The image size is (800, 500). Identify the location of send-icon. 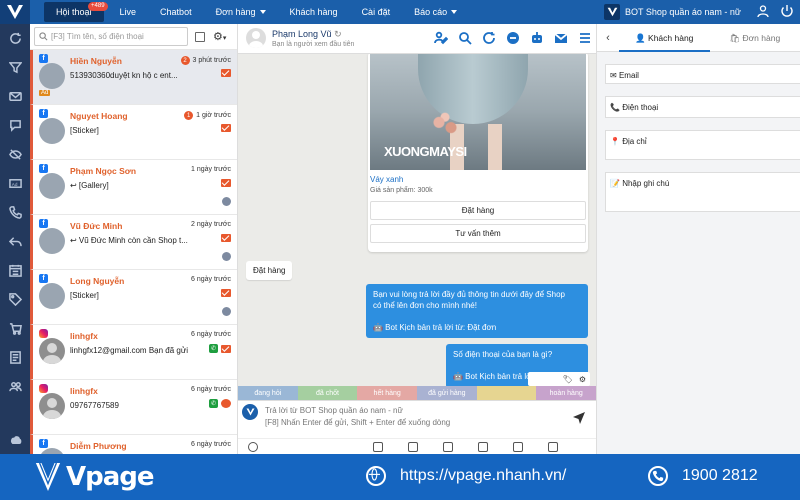
(579, 418).